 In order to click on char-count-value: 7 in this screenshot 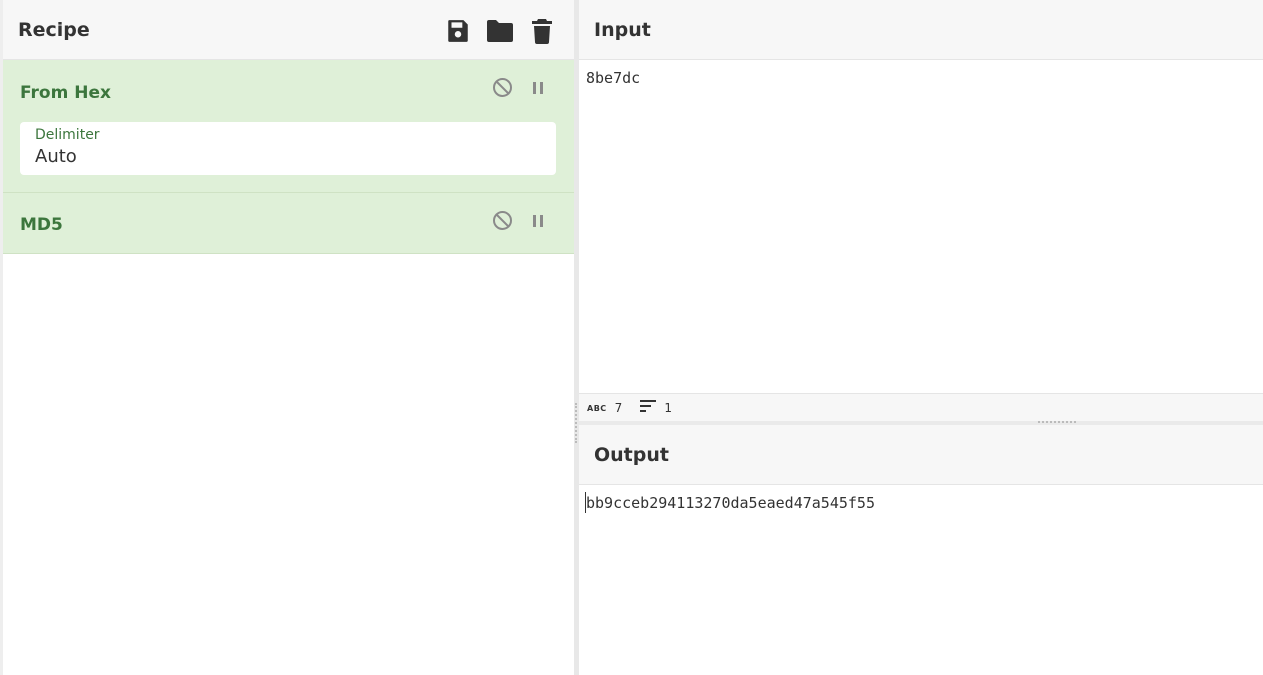, I will do `click(618, 408)`.